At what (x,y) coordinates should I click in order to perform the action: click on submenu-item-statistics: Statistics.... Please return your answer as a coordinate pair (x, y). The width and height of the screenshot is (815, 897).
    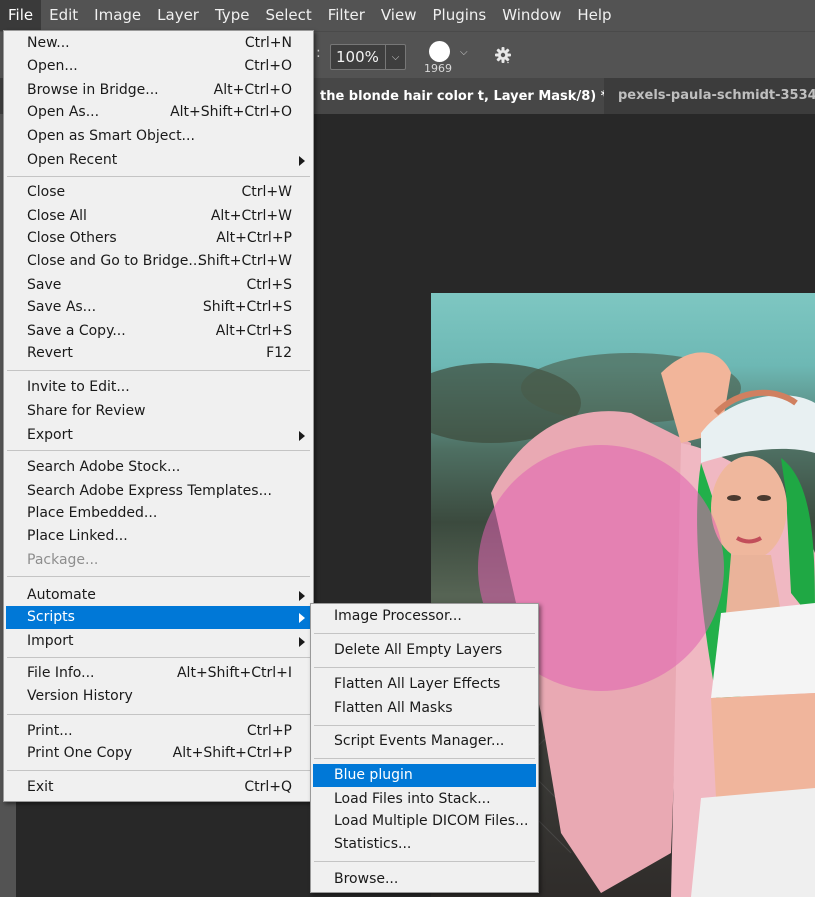
    Looking at the image, I should click on (424, 844).